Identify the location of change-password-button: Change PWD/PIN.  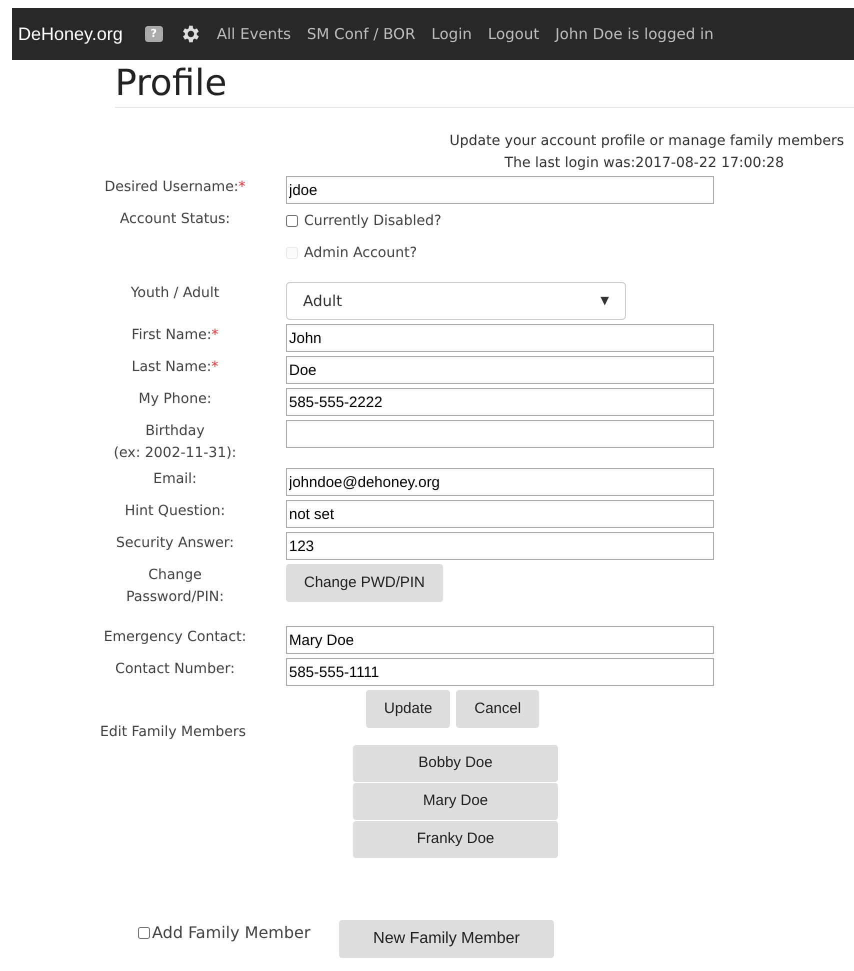
(364, 583).